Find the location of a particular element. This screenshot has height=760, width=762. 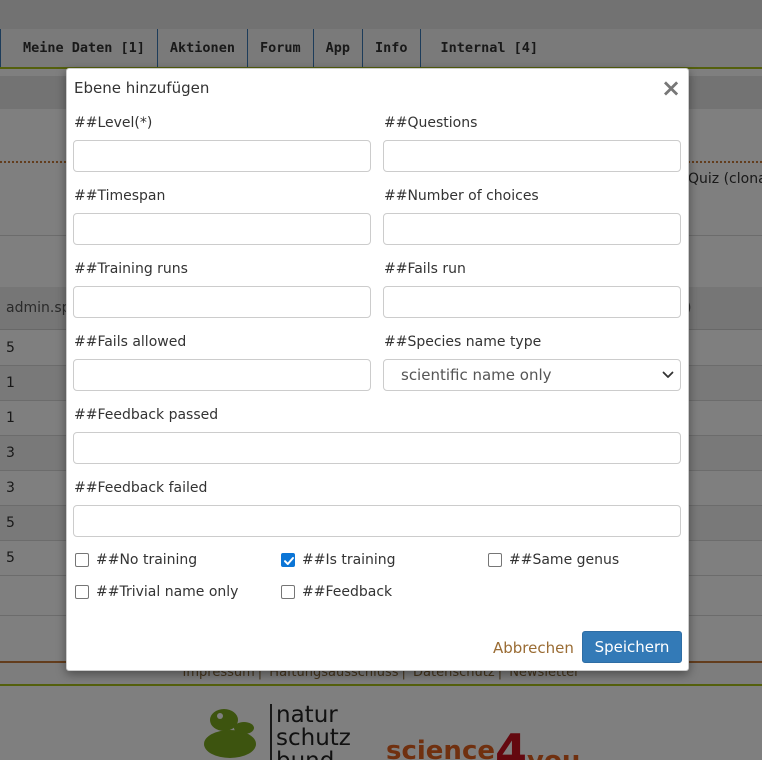

questions-input is located at coordinates (532, 156).